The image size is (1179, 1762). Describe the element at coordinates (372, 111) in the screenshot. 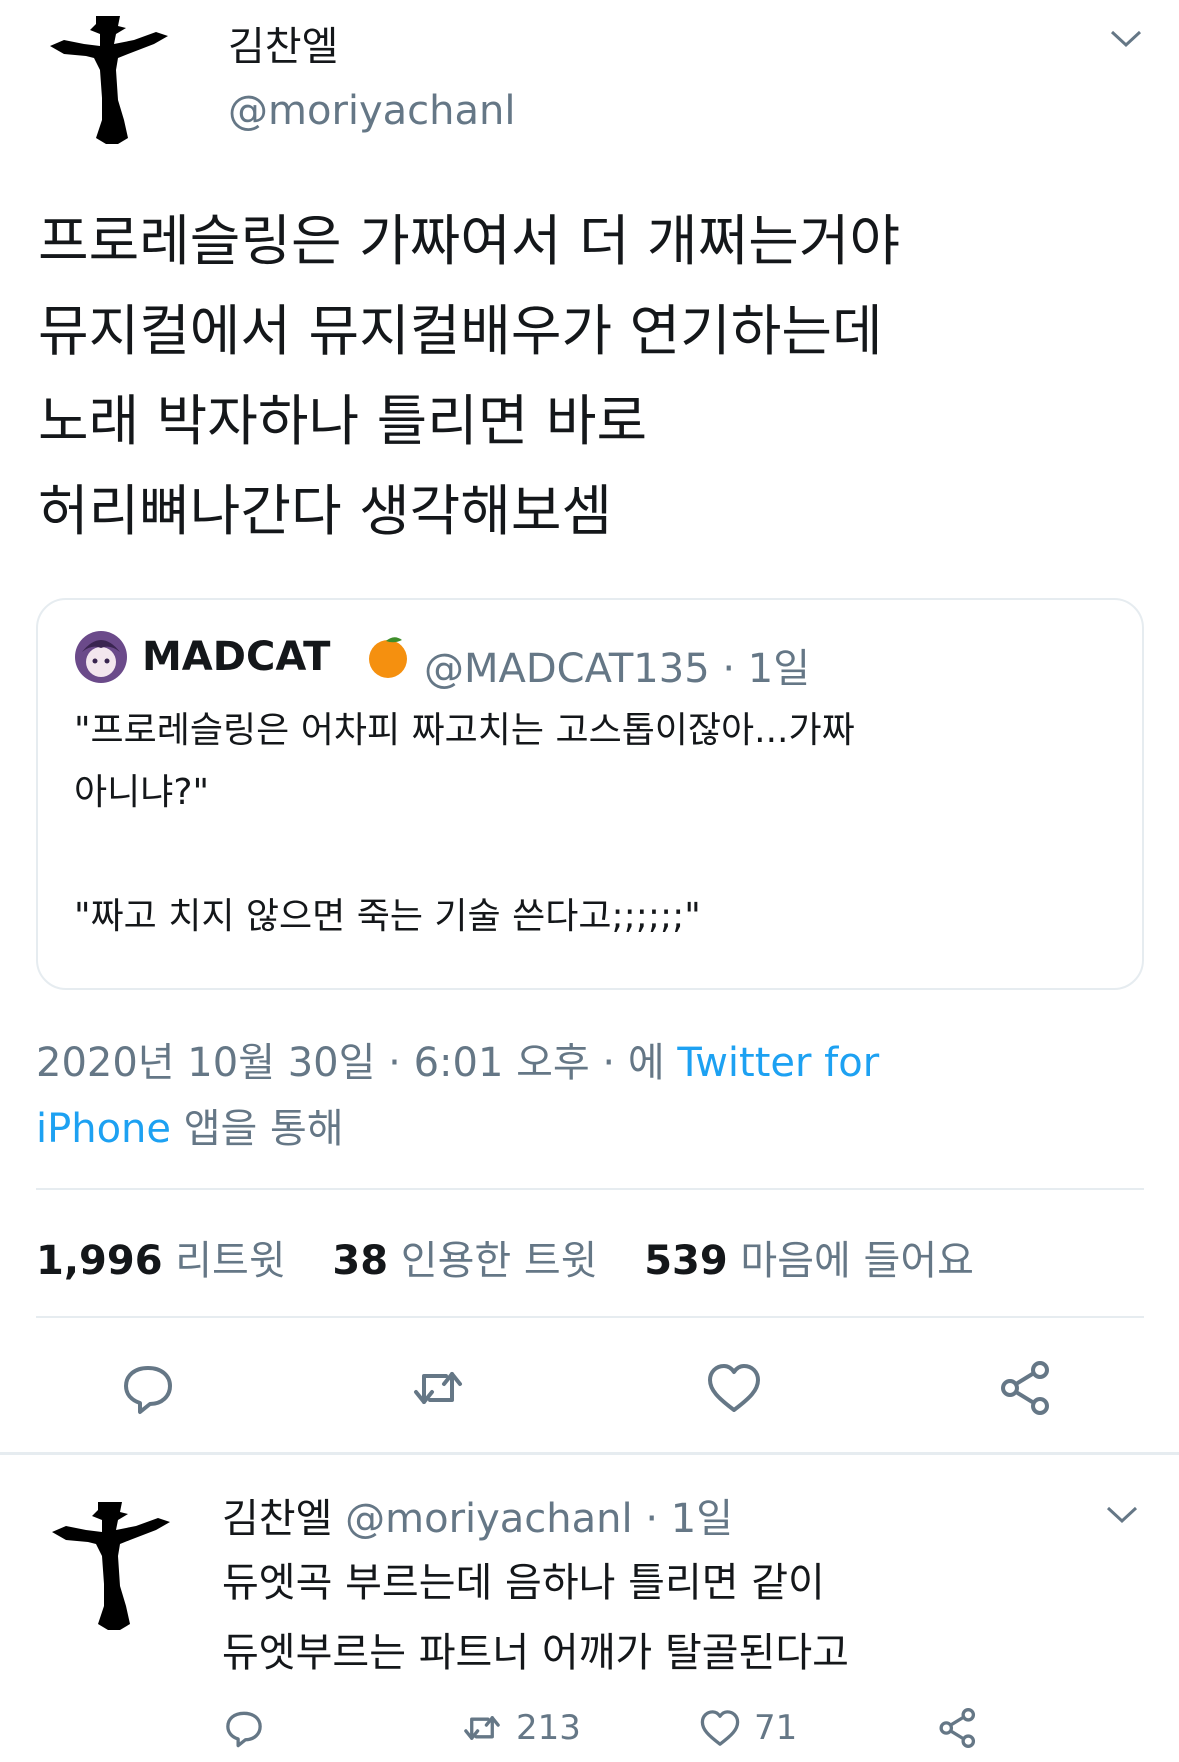

I see `user-handle: @moriyachanl` at that location.